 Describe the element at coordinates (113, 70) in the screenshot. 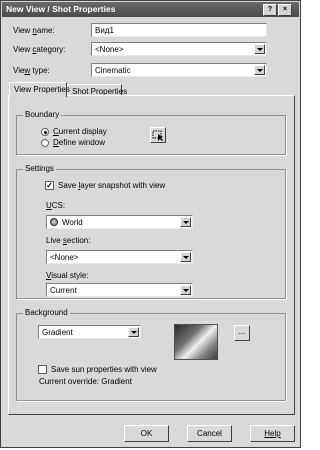

I see `view-type-value: Cinematic` at that location.